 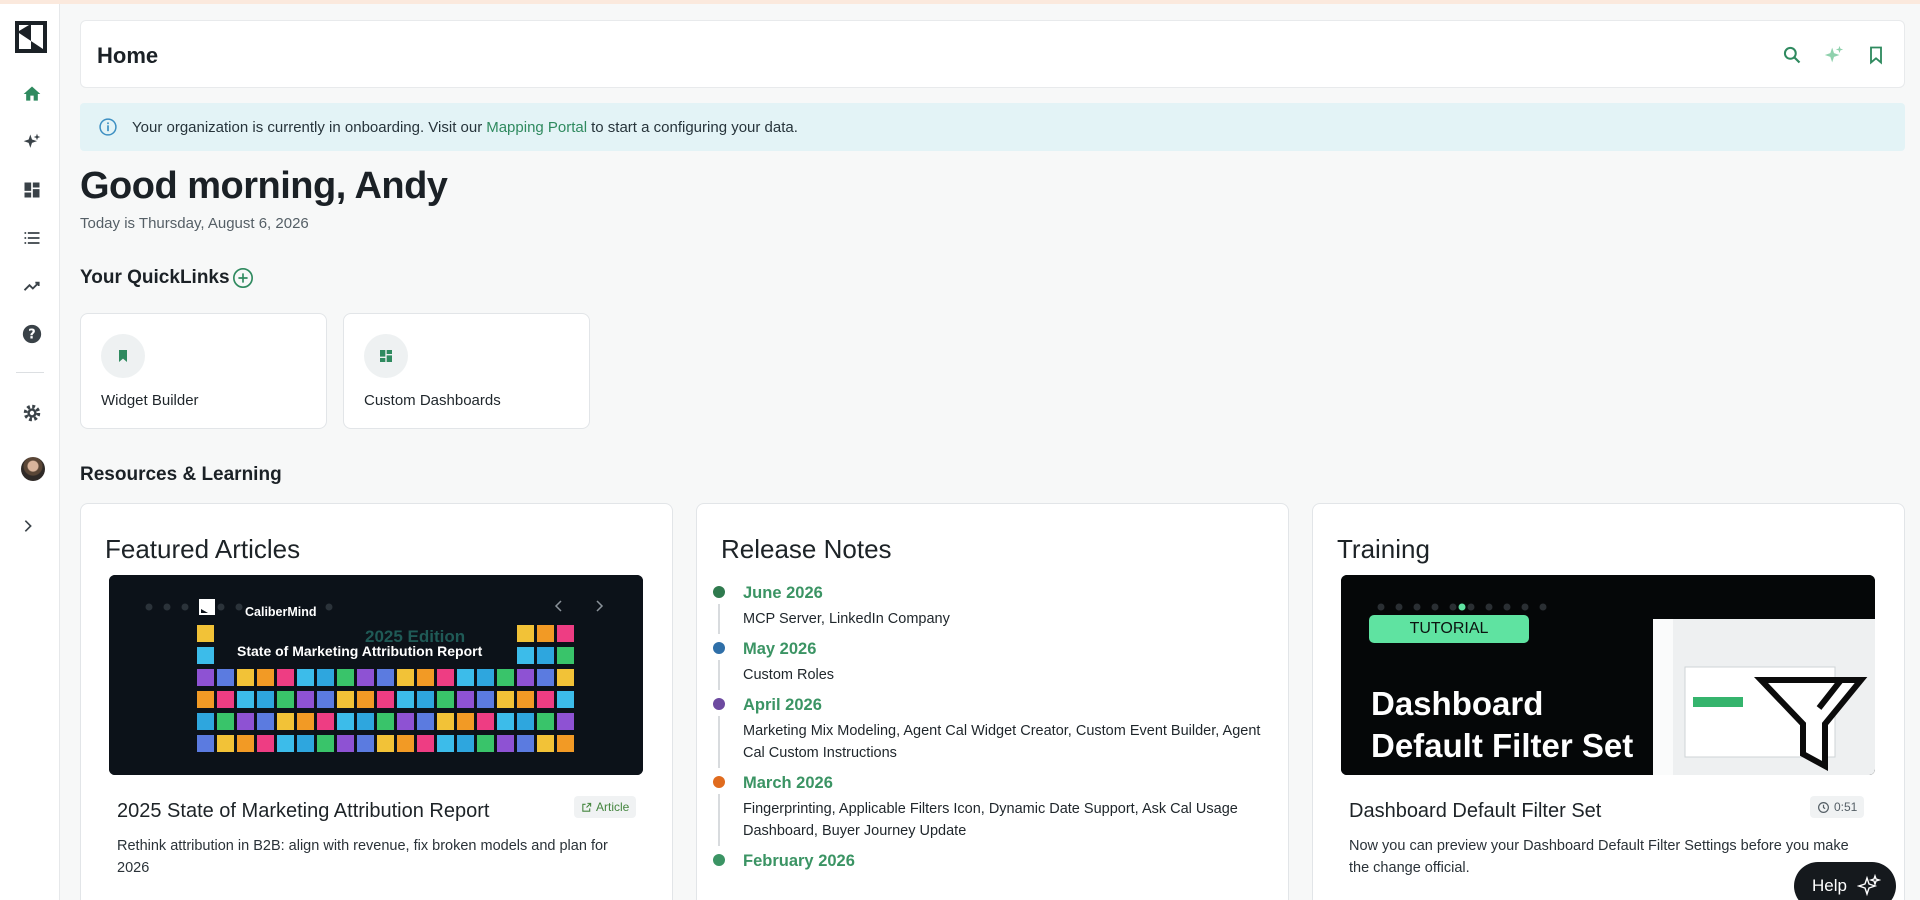 I want to click on search-button, so click(x=1792, y=55).